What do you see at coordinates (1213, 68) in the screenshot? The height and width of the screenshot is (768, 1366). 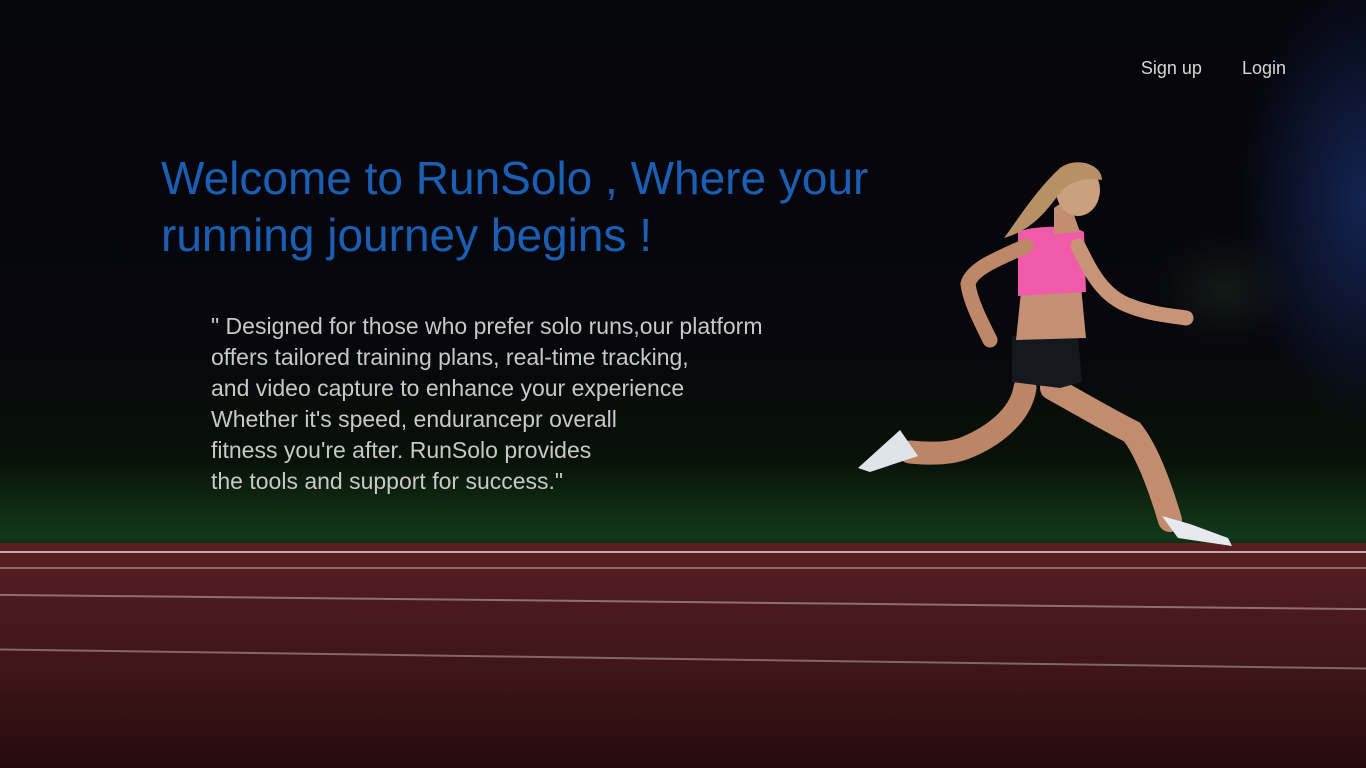 I see `top-nav: Sign up Login` at bounding box center [1213, 68].